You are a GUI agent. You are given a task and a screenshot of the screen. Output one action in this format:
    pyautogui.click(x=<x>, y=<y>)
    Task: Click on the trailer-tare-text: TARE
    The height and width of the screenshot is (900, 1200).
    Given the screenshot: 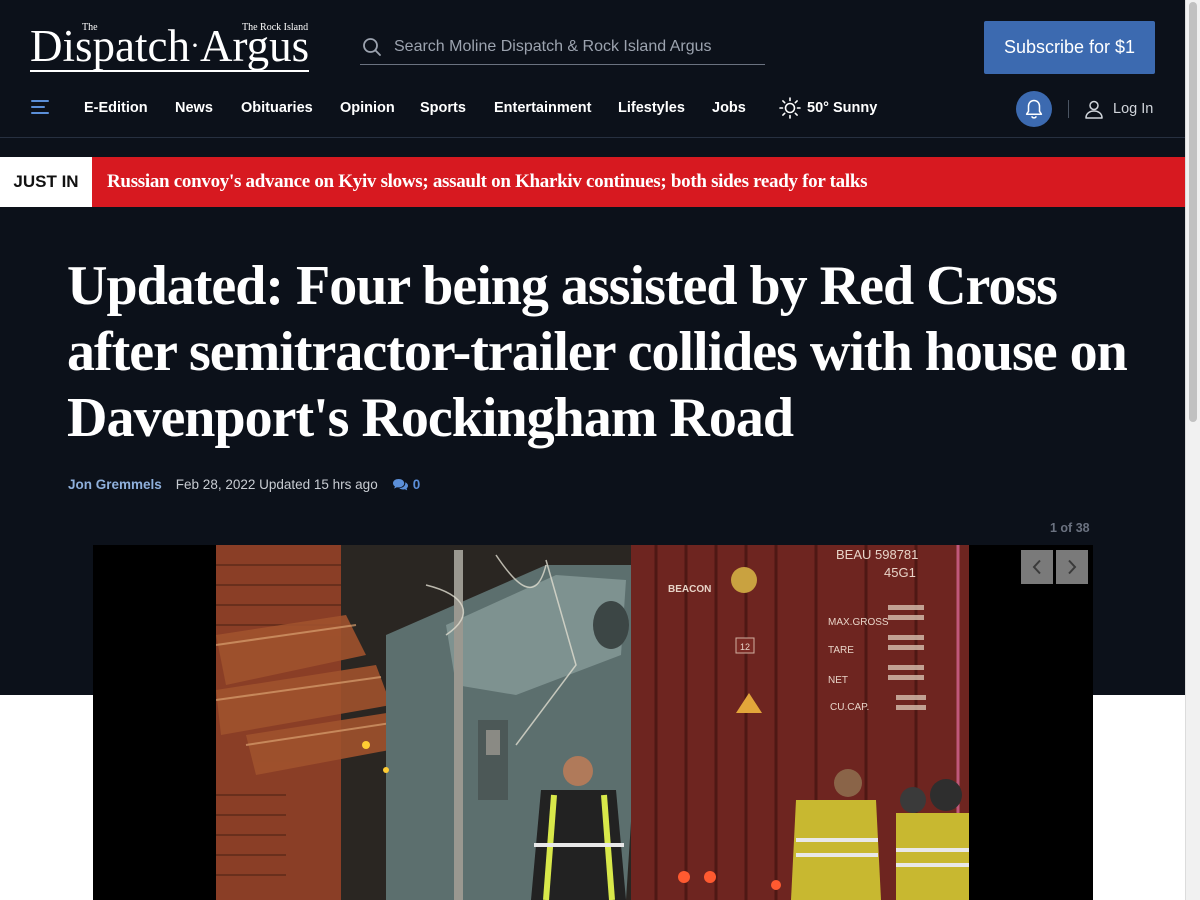 What is the action you would take?
    pyautogui.click(x=841, y=650)
    